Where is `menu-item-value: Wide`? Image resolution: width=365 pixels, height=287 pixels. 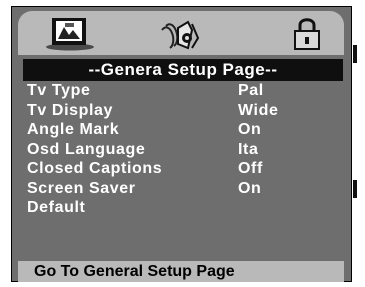
menu-item-value: Wide is located at coordinates (258, 110).